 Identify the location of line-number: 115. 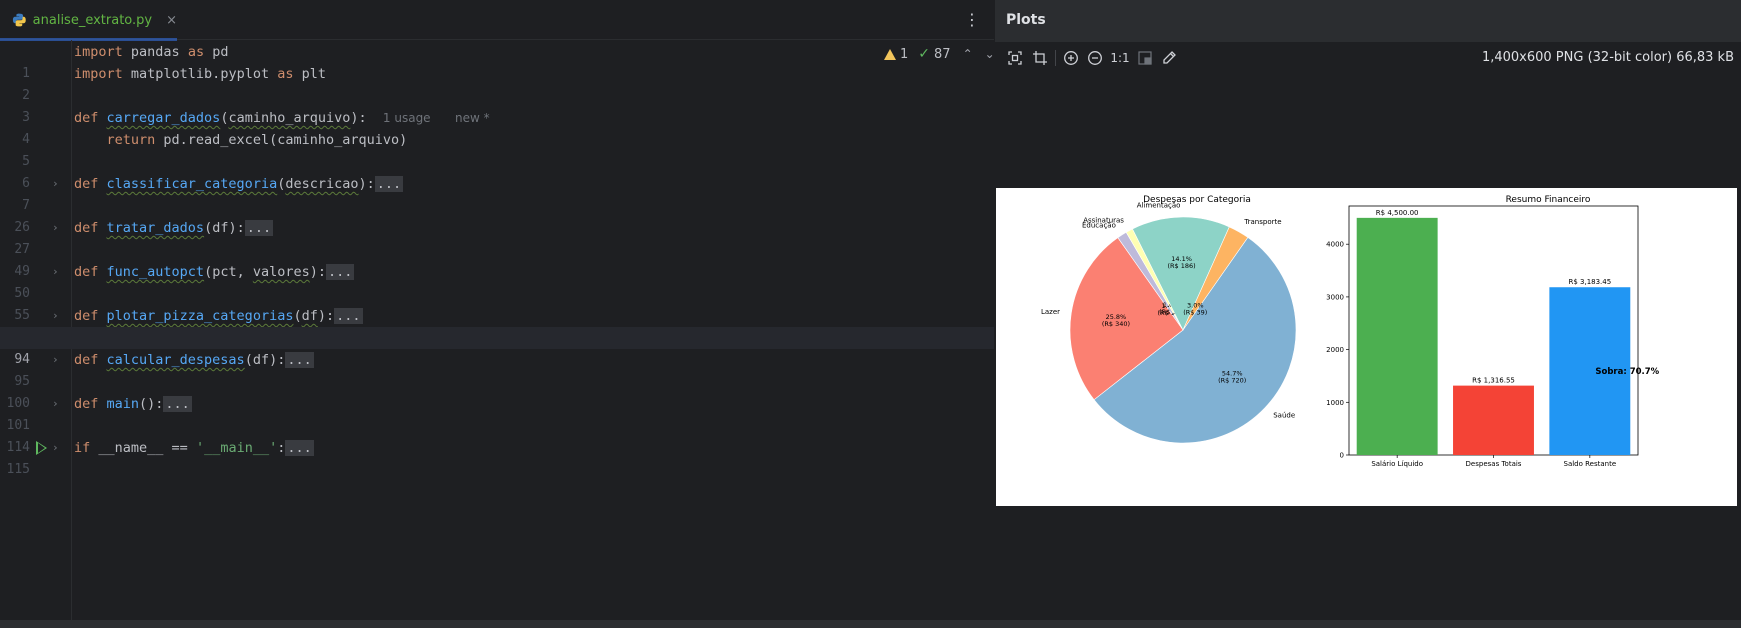
(18, 469).